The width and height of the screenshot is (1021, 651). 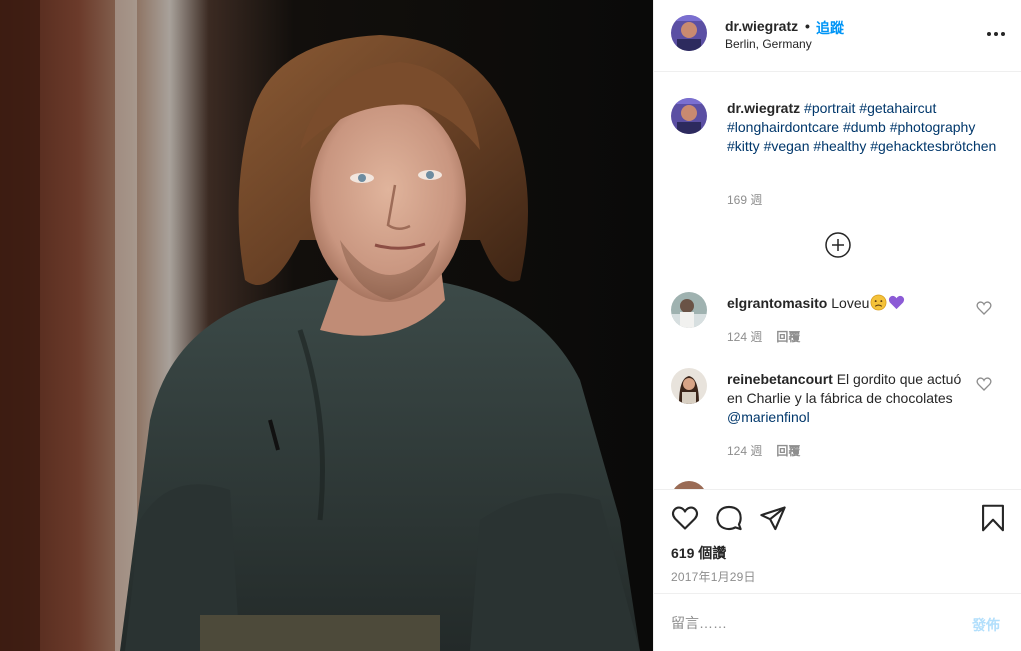 I want to click on post-comment-button: 發佈, so click(x=986, y=625).